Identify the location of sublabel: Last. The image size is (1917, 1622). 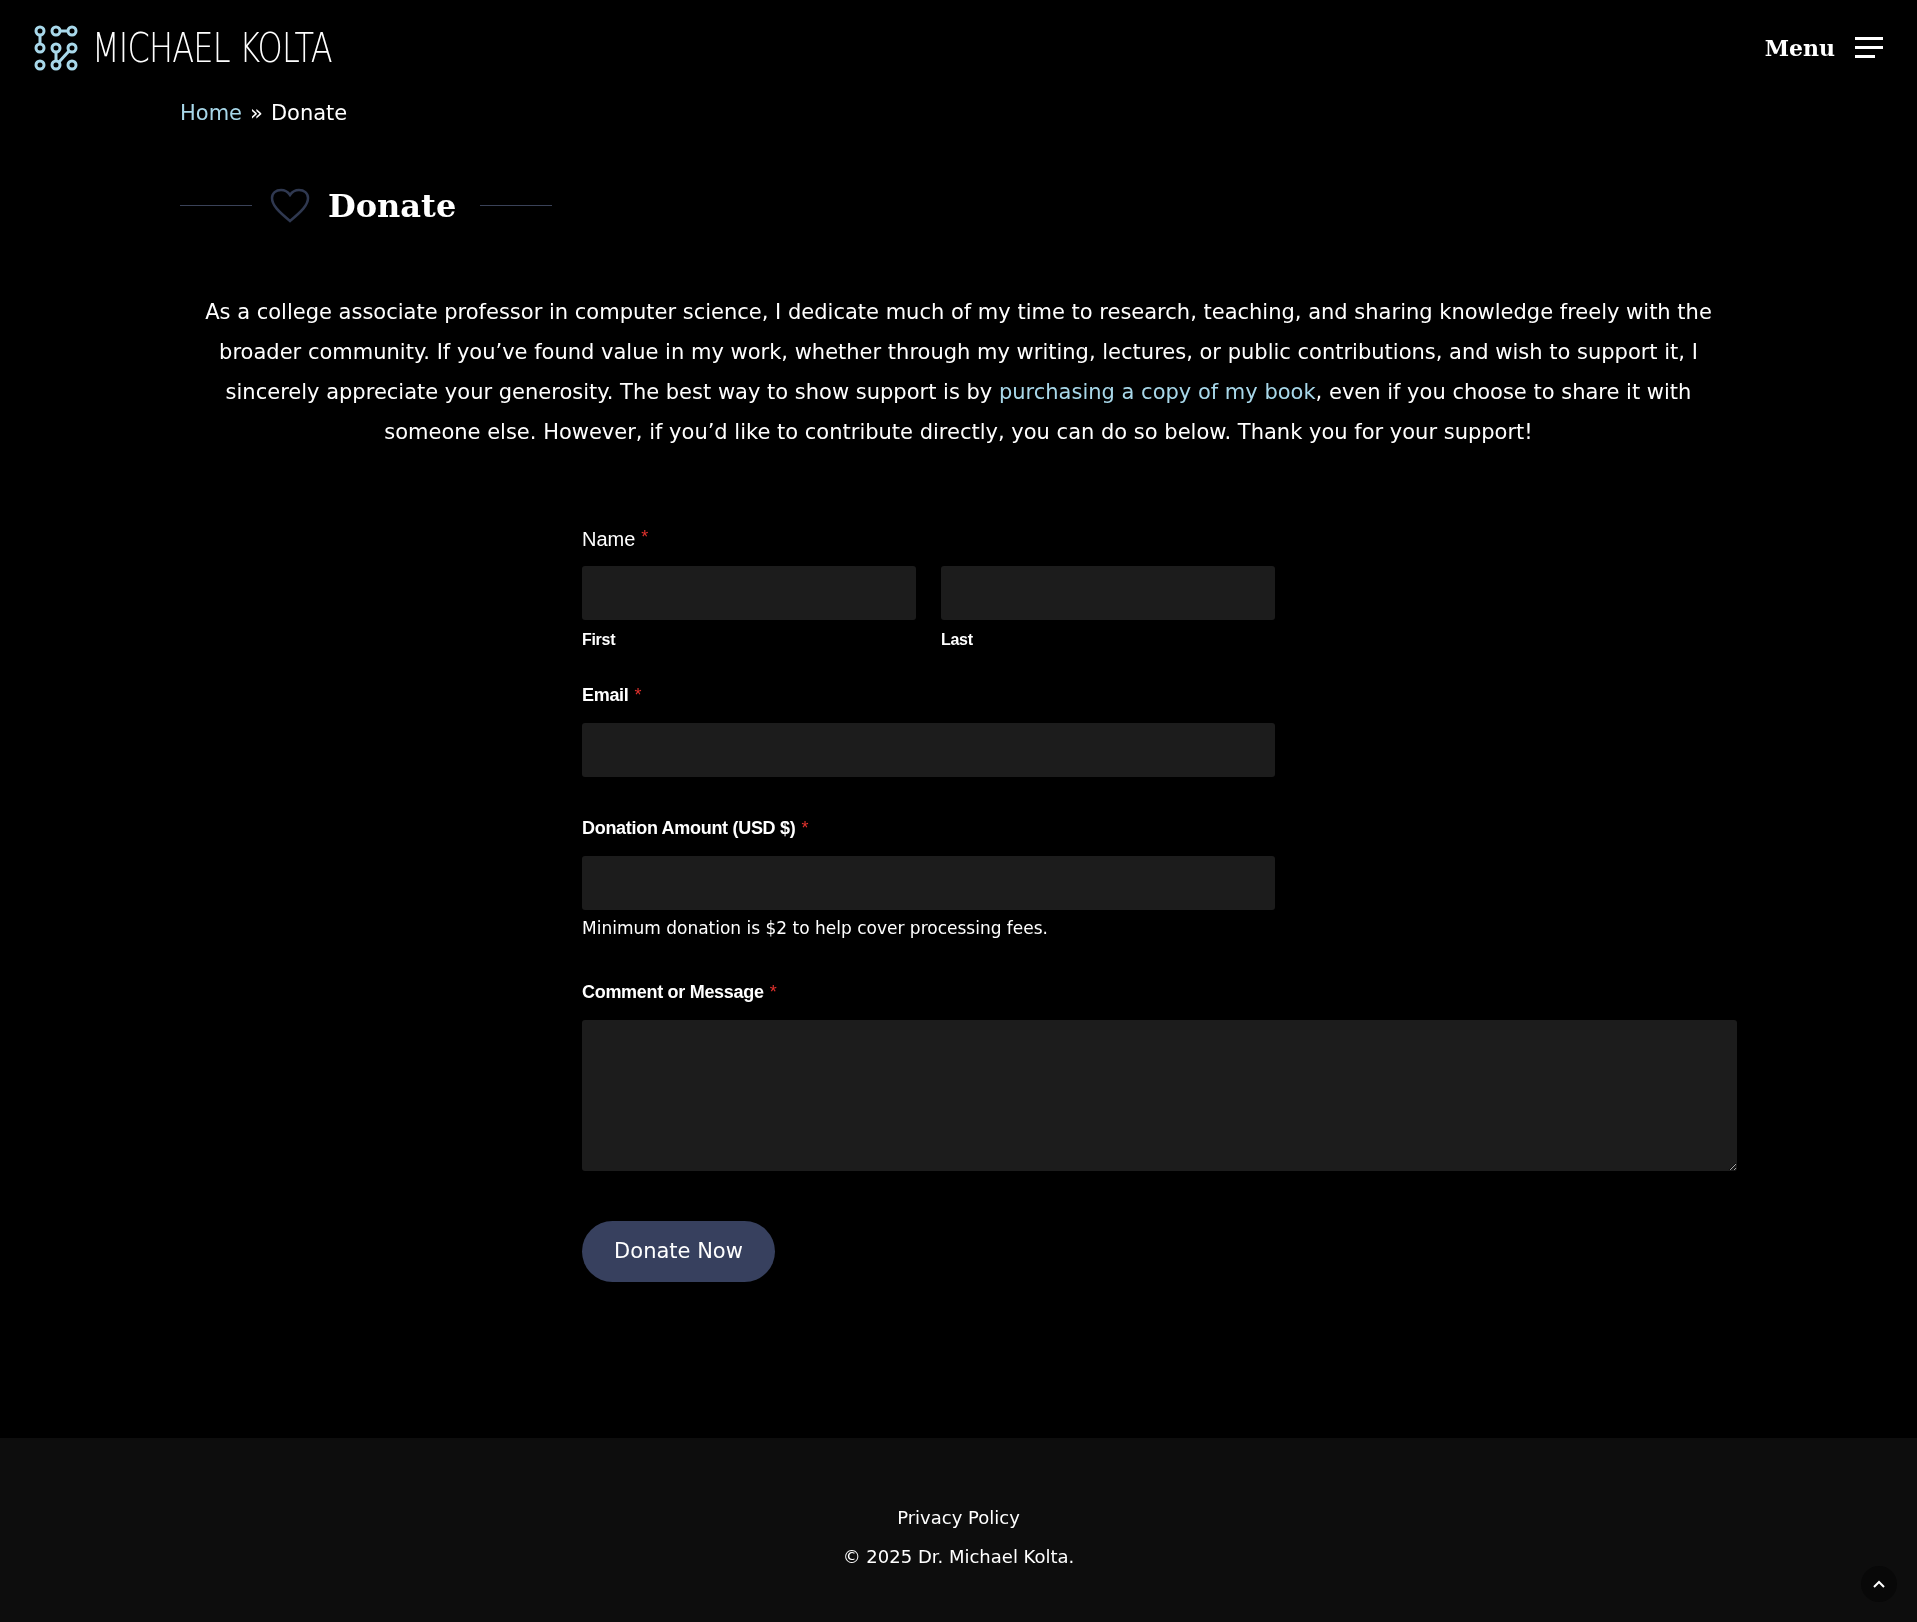
(957, 639).